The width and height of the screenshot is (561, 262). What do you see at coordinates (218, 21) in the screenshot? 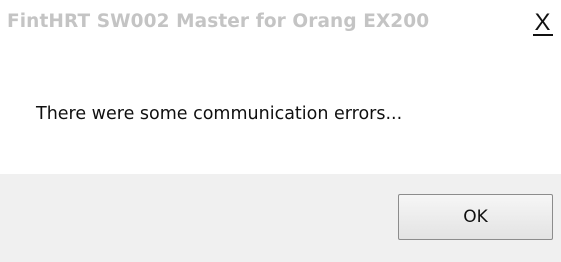
I see `window-title: FintHRT SW002 Master for Orang EX200` at bounding box center [218, 21].